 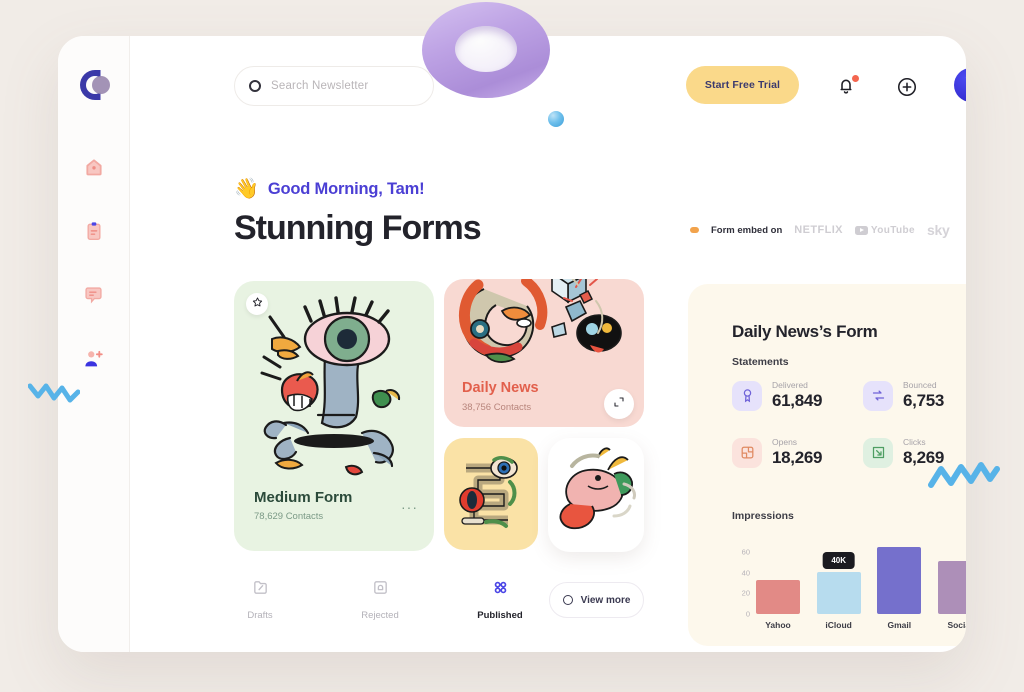 I want to click on add-button, so click(x=907, y=87).